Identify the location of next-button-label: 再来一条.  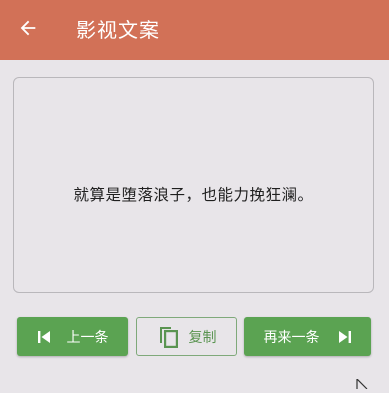
(291, 337).